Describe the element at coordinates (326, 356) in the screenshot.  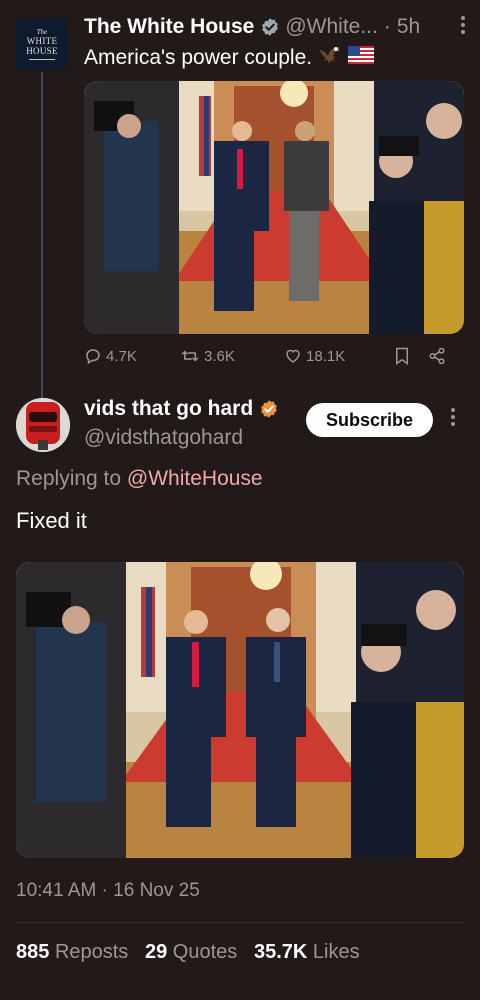
I see `like-count: 18.1K` at that location.